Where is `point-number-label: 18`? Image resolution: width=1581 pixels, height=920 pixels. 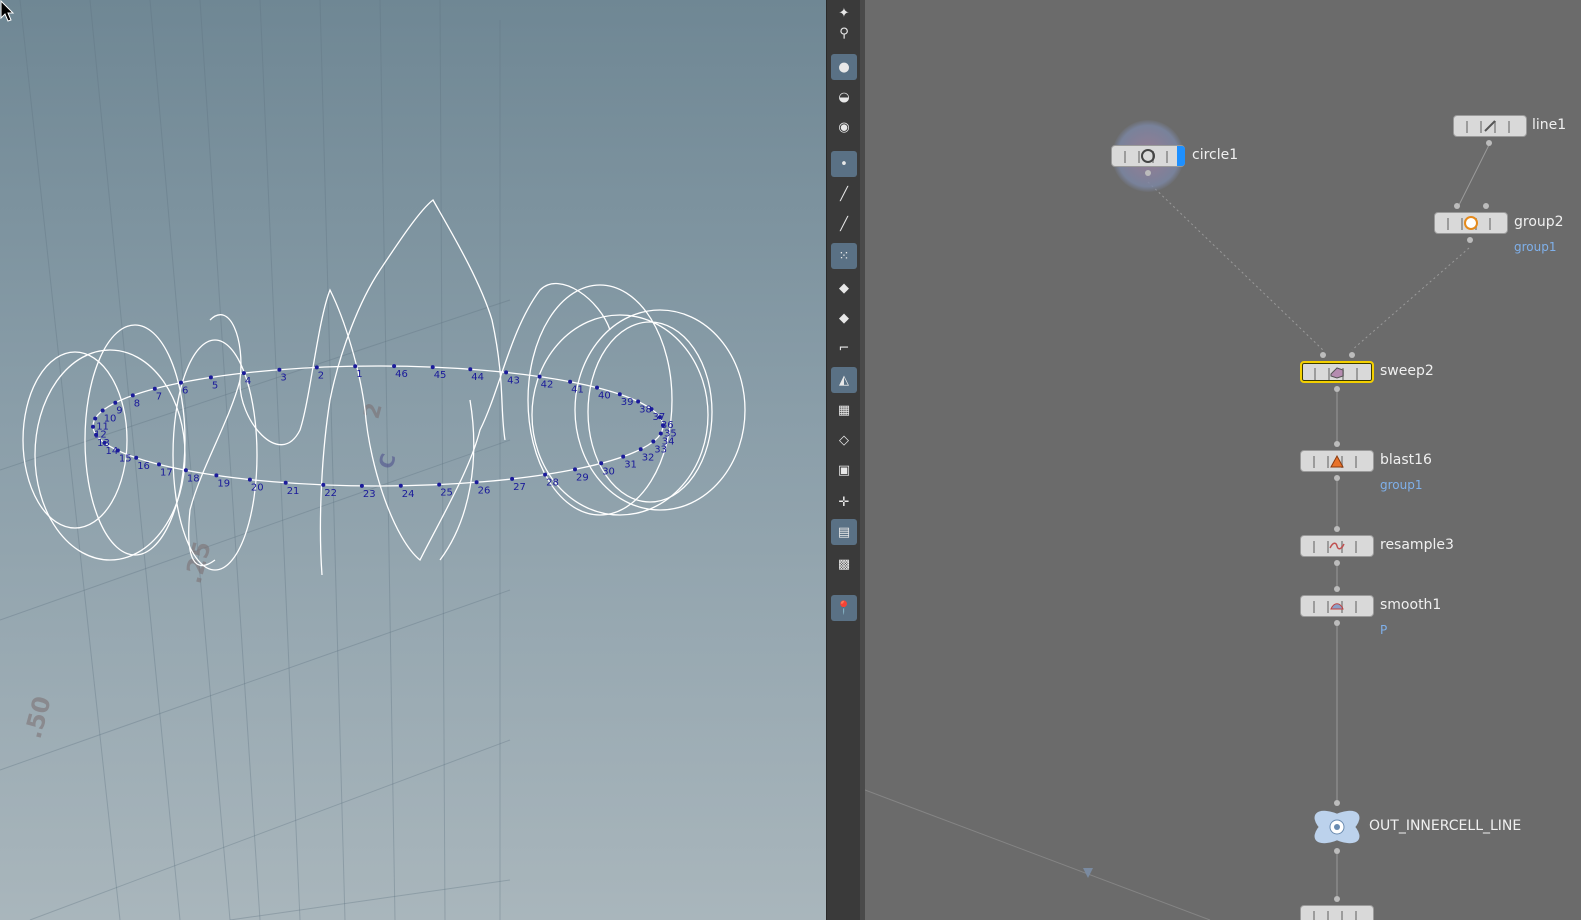 point-number-label: 18 is located at coordinates (193, 478).